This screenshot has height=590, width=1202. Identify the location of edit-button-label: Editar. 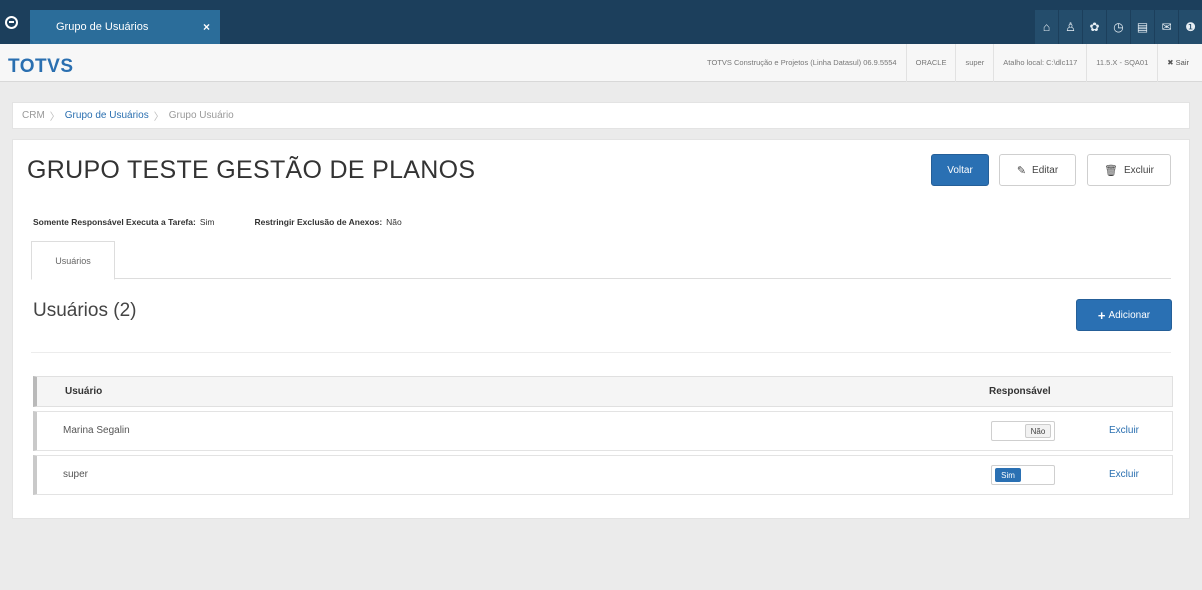
(1045, 170).